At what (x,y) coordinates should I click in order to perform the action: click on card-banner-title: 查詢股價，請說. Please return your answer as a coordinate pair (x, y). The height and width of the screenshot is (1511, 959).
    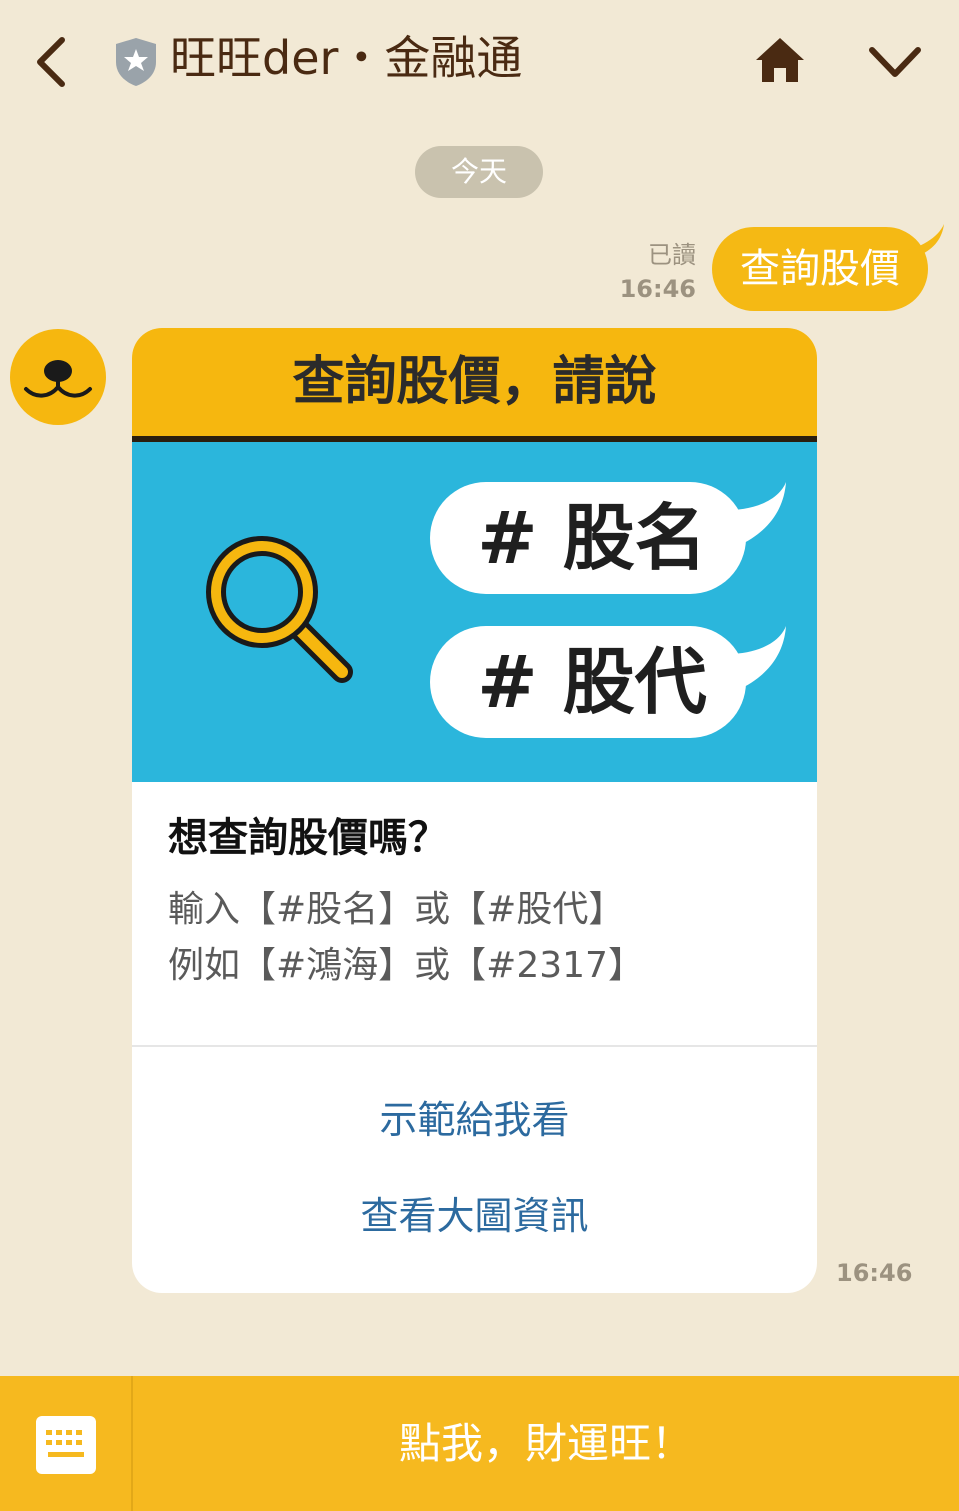
    Looking at the image, I should click on (474, 382).